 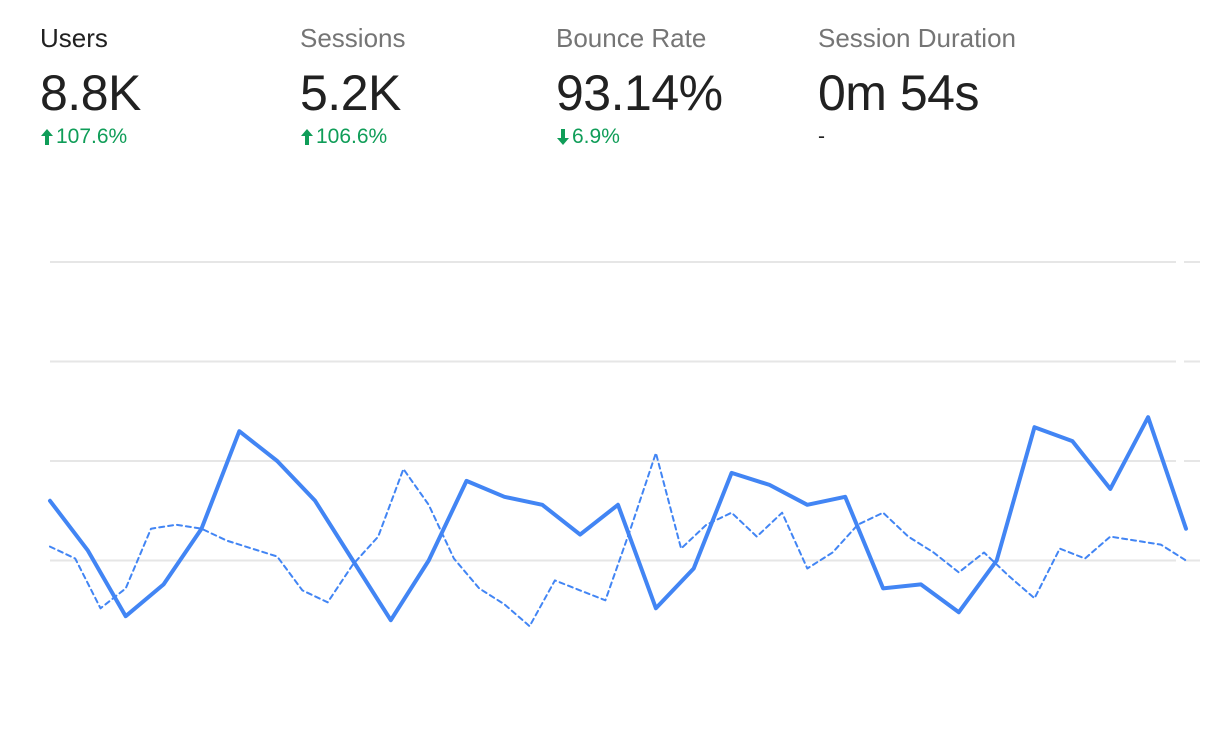 What do you see at coordinates (74, 38) in the screenshot?
I see `metric-title: Users` at bounding box center [74, 38].